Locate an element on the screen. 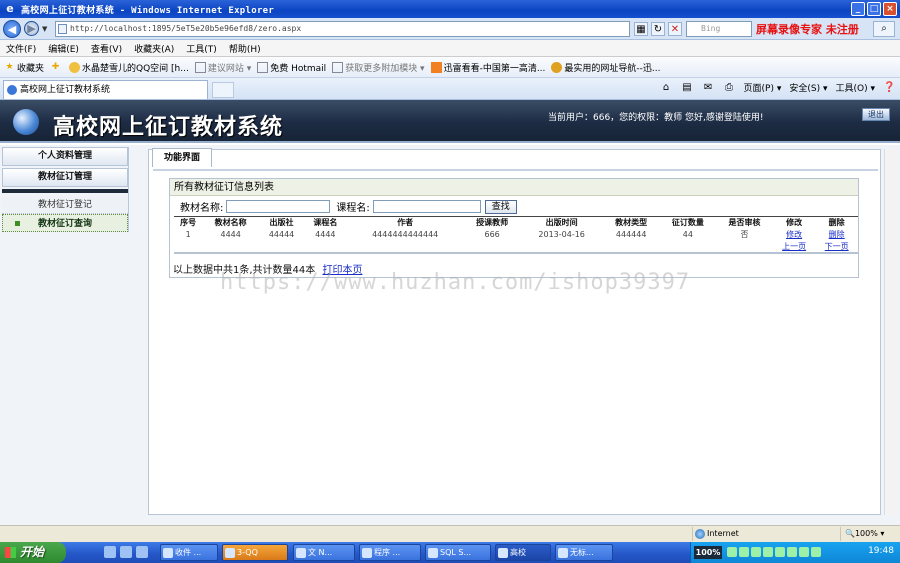  book-name-input is located at coordinates (278, 206).